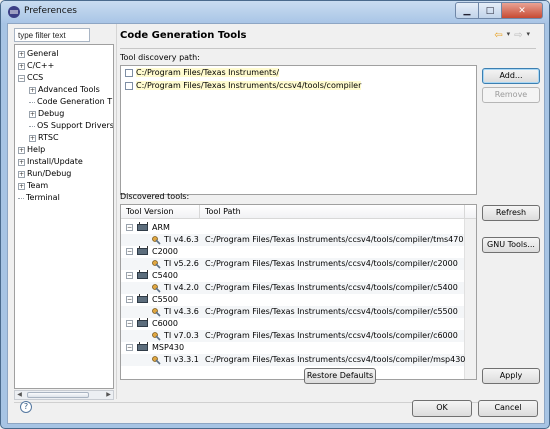  What do you see at coordinates (55, 161) in the screenshot?
I see `sidebar-item-label: Install/Update` at bounding box center [55, 161].